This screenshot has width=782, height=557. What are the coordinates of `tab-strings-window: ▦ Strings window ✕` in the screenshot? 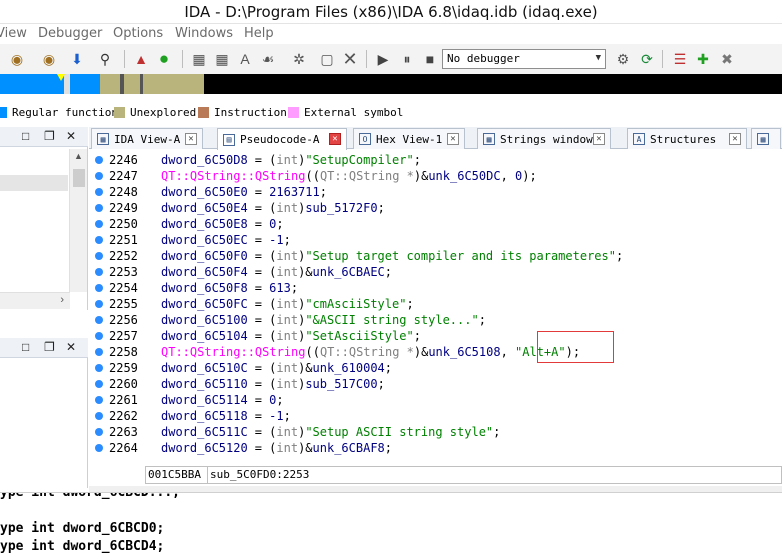 It's located at (544, 138).